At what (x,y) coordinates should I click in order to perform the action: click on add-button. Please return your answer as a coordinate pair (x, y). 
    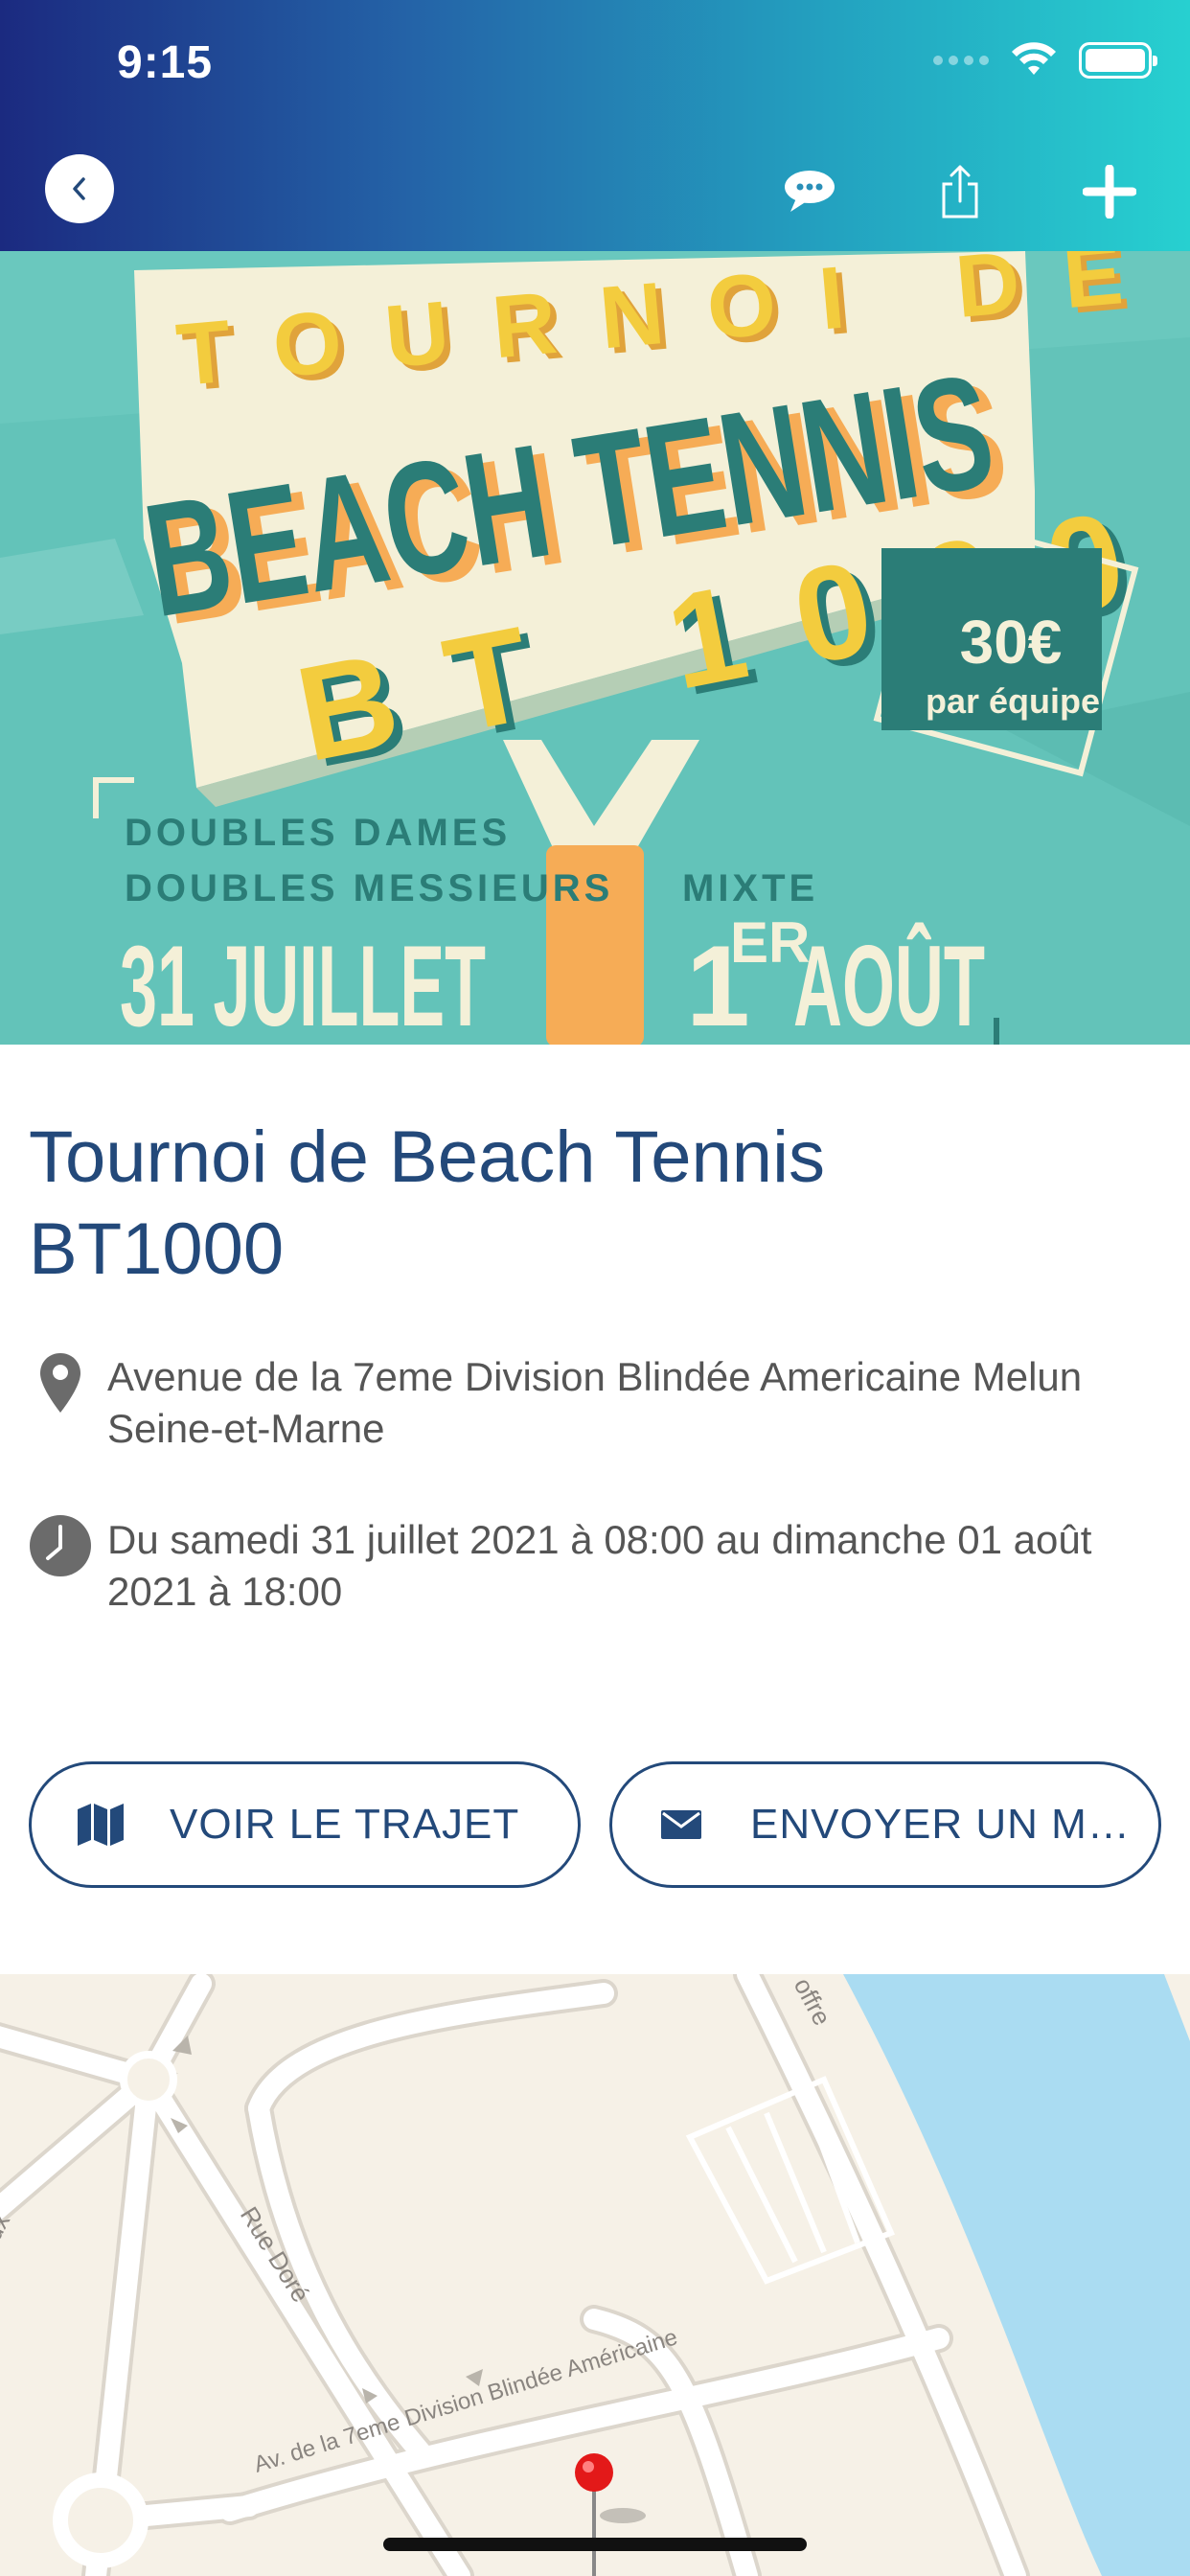
    Looking at the image, I should click on (1109, 191).